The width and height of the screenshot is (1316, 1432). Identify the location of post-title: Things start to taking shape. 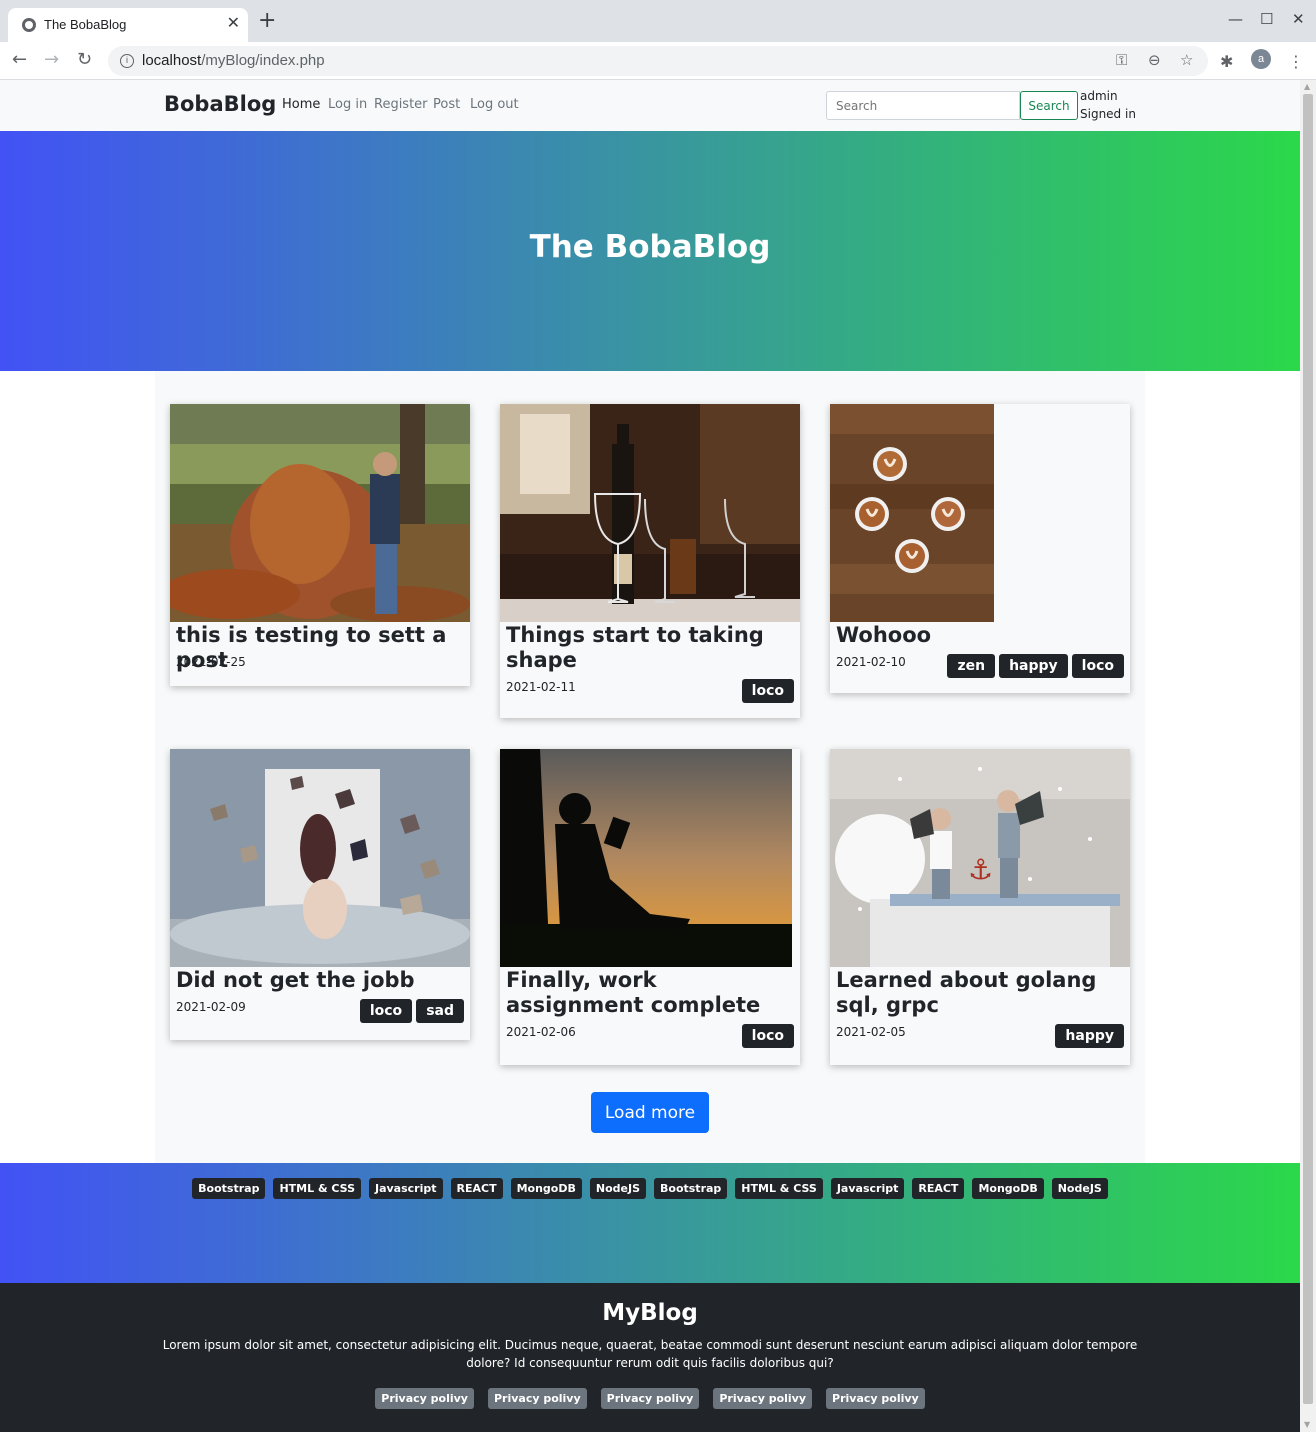
(650, 648).